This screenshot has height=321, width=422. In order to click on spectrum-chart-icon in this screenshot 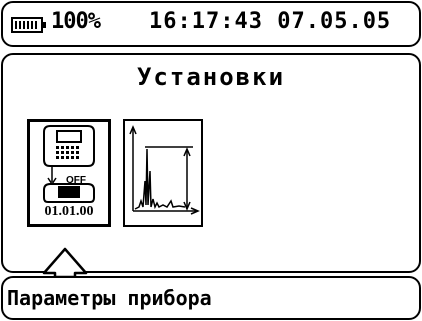, I will do `click(164, 170)`.